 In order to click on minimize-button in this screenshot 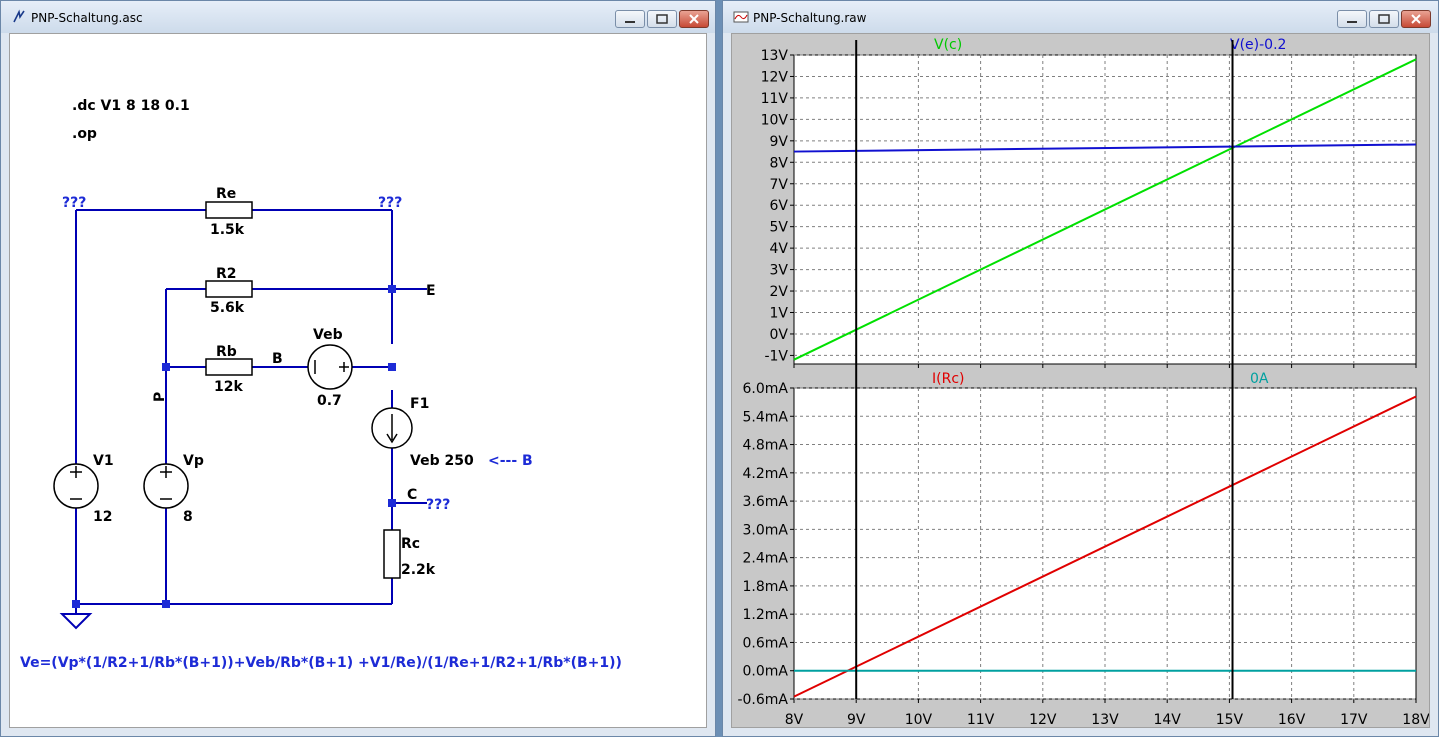, I will do `click(630, 19)`.